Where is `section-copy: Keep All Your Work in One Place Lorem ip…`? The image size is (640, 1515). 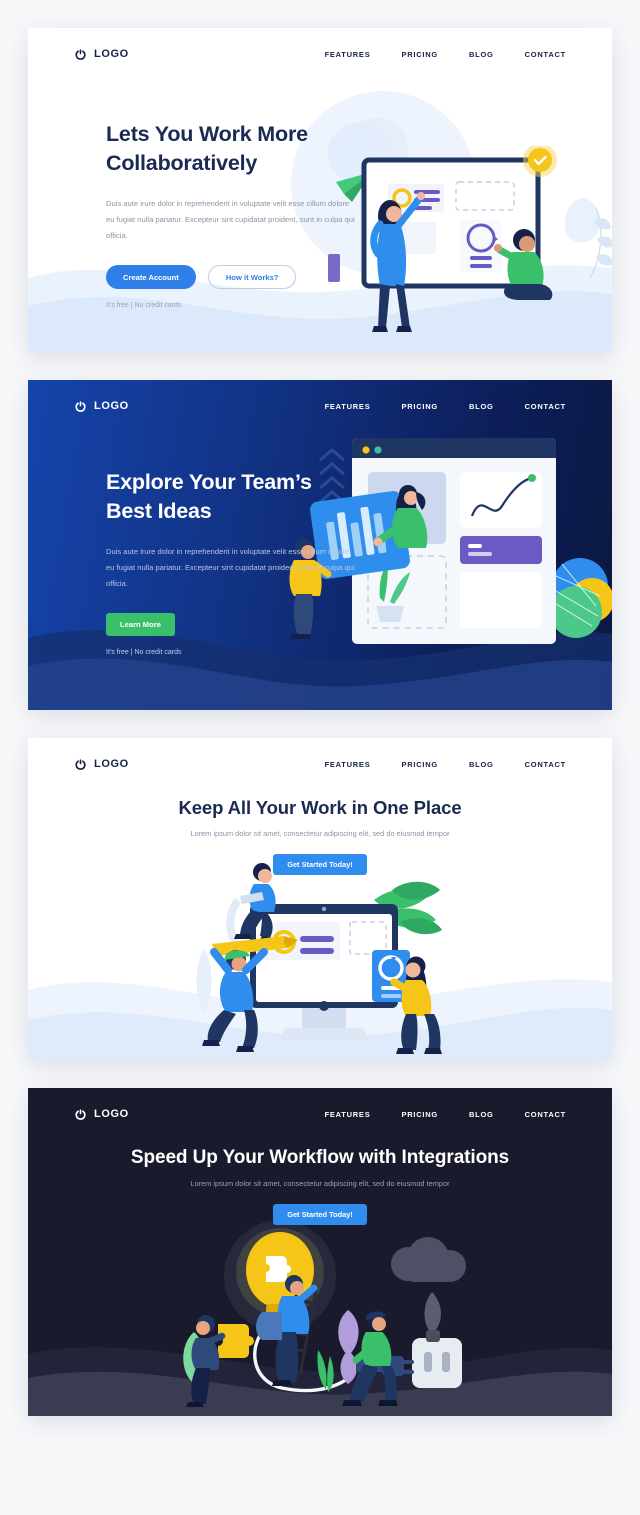 section-copy: Keep All Your Work in One Place Lorem ip… is located at coordinates (320, 832).